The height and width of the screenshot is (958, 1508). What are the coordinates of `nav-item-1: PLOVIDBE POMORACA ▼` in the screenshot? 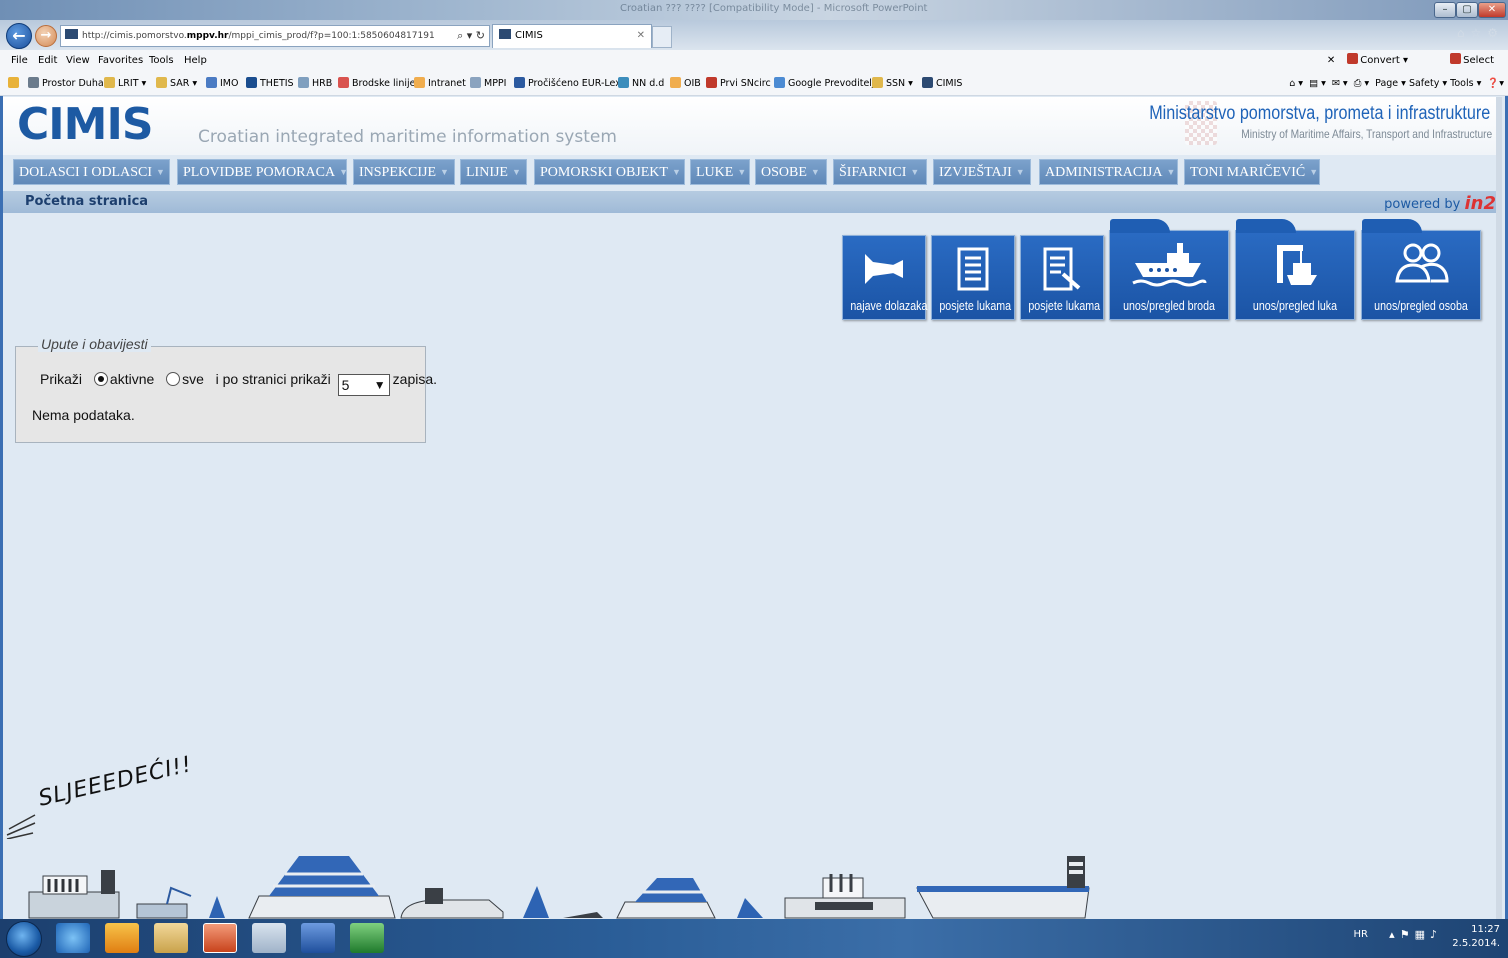 It's located at (262, 172).